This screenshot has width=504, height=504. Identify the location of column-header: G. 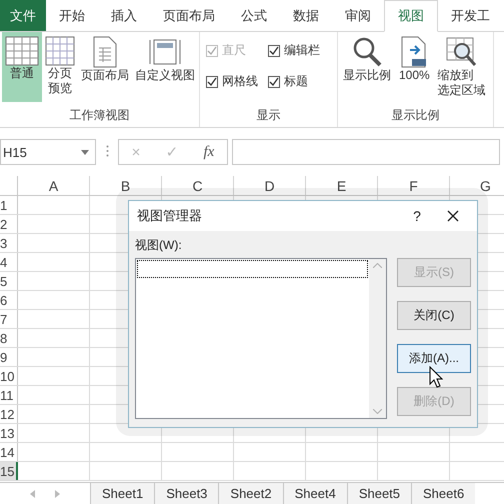
(477, 185).